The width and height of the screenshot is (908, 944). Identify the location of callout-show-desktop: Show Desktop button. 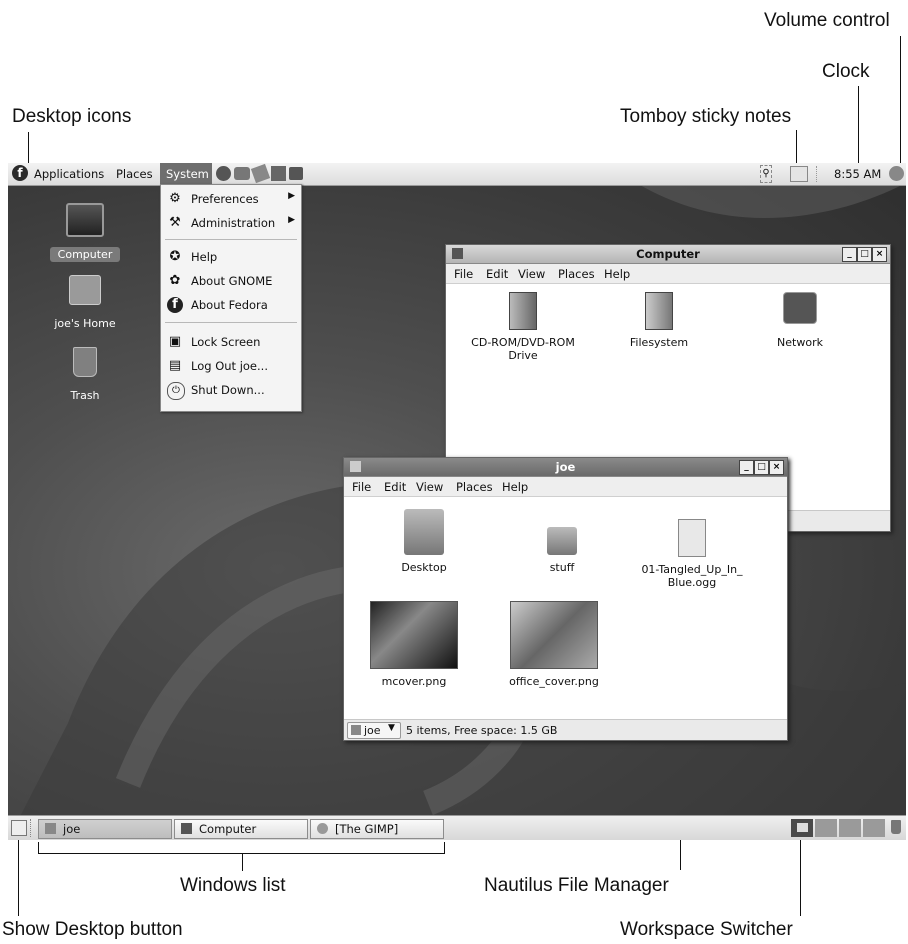
(92, 929).